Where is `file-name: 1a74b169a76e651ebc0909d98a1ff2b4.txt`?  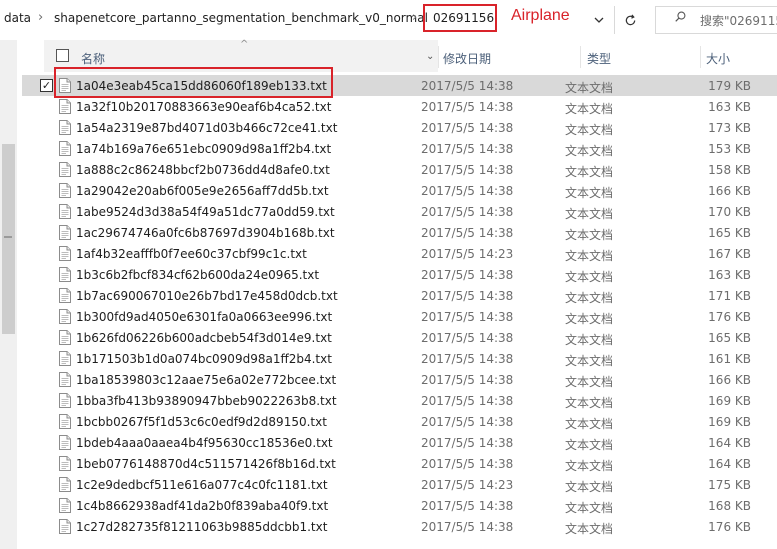 file-name: 1a74b169a76e651ebc0909d98a1ff2b4.txt is located at coordinates (203, 149).